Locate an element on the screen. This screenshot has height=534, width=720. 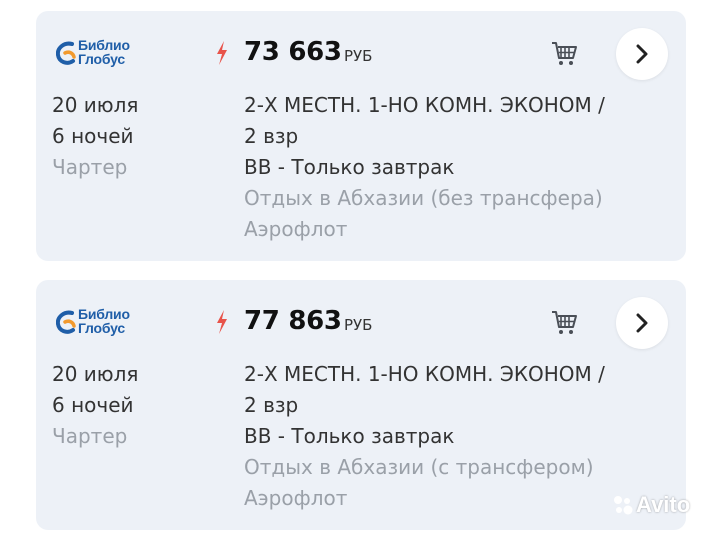
price-value: 77 863 is located at coordinates (293, 321).